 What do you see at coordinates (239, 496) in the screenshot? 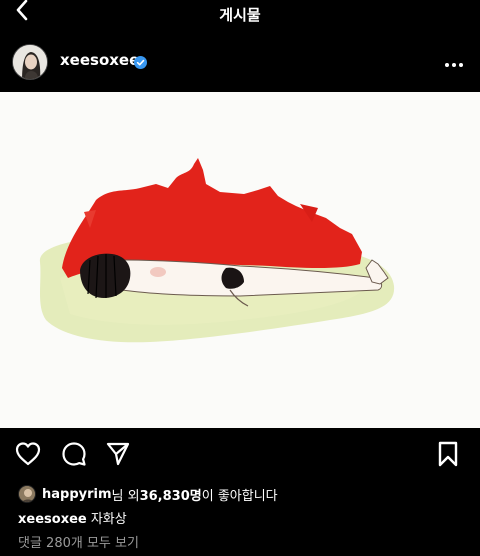
I see `likes-suffix: 이 좋아합니다` at bounding box center [239, 496].